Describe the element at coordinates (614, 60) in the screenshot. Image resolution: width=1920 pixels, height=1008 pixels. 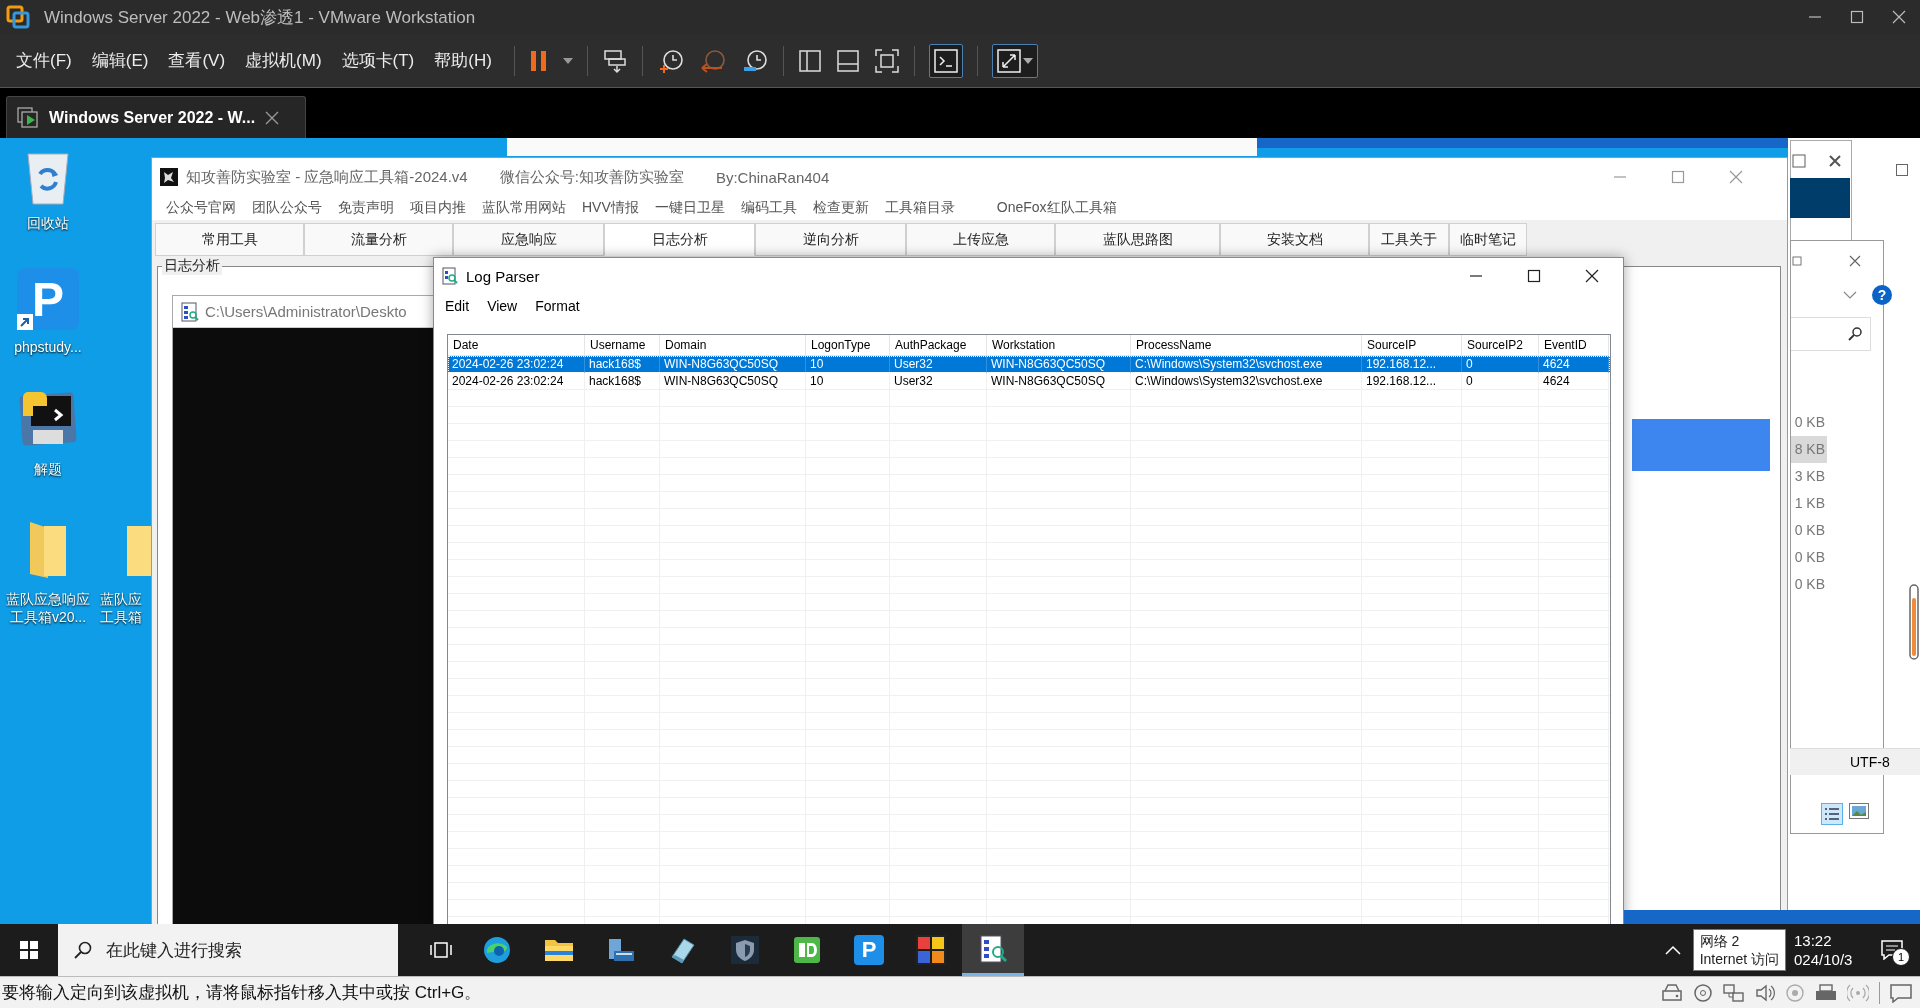
I see `send-keys-icon` at that location.